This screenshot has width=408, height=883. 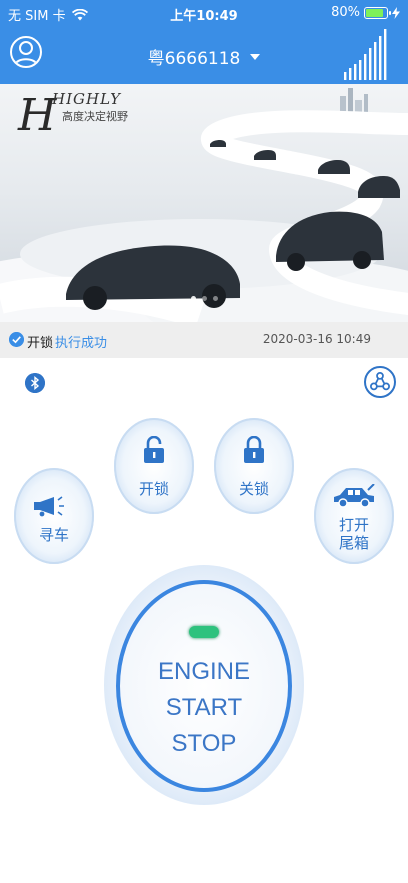 I want to click on caret-down-icon, so click(x=255, y=56).